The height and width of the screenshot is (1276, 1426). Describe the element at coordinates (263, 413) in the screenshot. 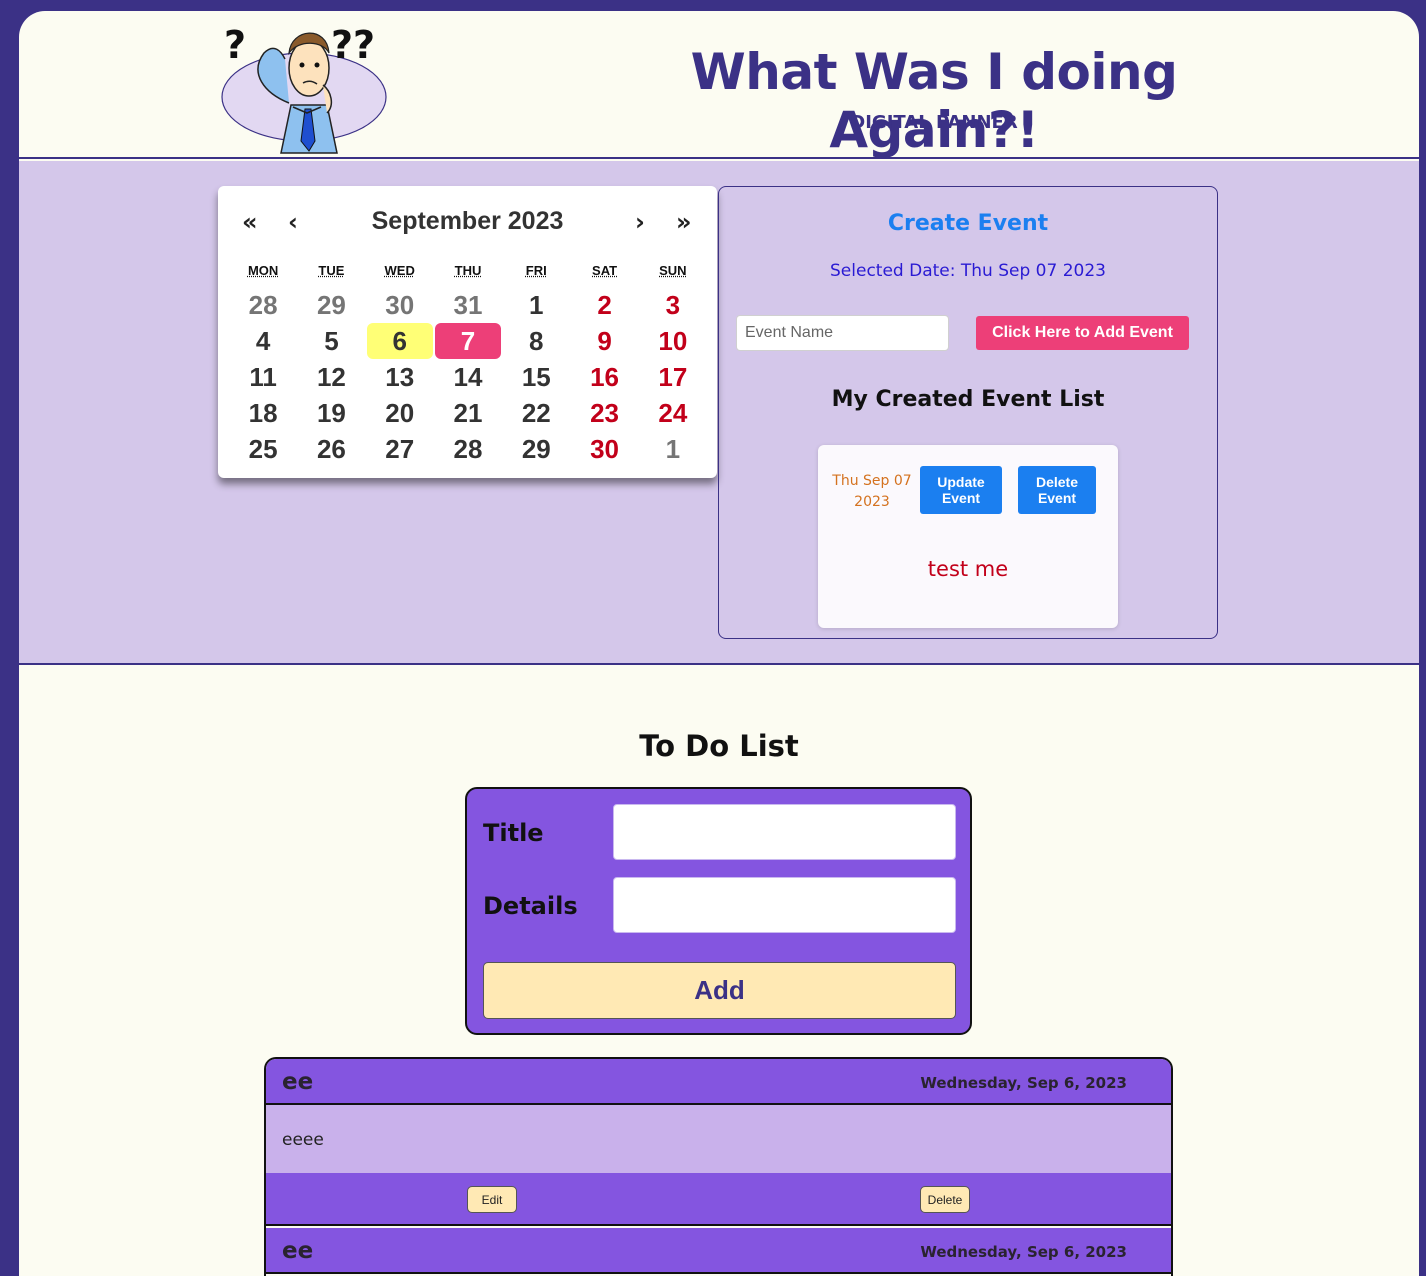

I see `calendar-day: 18` at that location.